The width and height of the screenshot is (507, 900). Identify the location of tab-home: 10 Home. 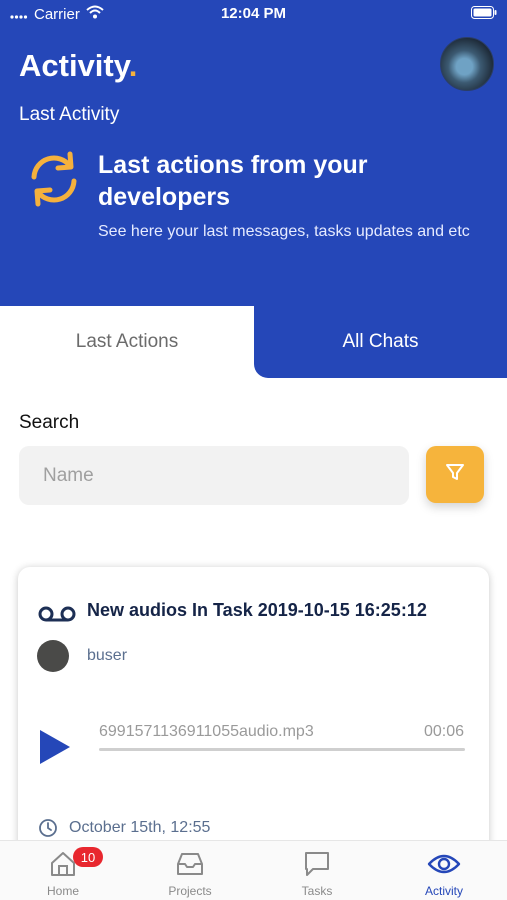
(63, 870).